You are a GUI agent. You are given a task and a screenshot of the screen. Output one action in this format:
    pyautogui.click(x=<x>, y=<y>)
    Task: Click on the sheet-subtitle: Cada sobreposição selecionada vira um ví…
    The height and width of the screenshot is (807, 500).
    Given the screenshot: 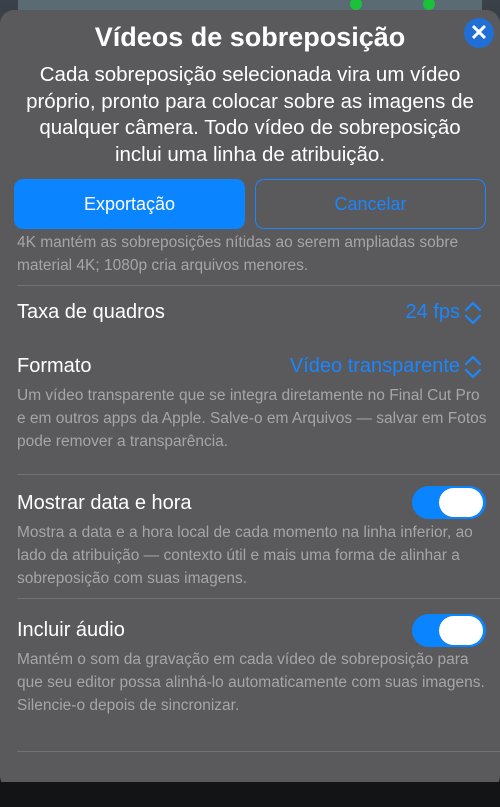 What is the action you would take?
    pyautogui.click(x=250, y=114)
    